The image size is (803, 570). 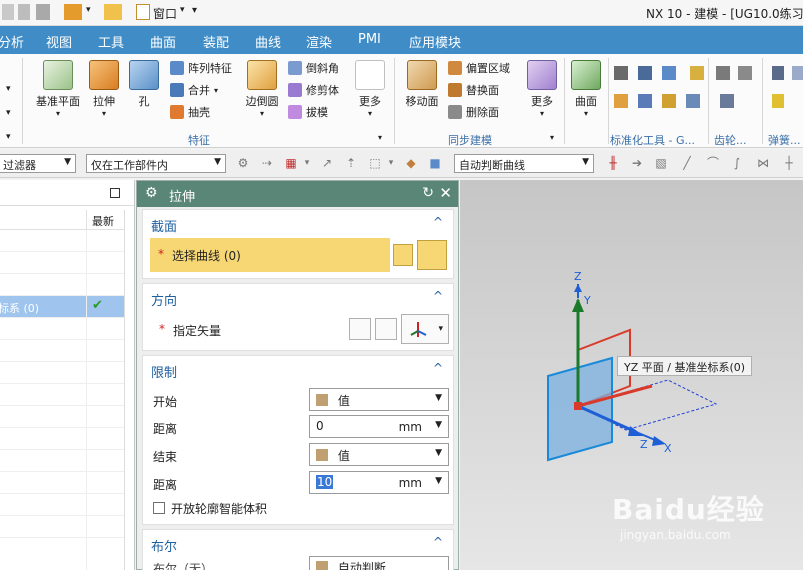 What do you see at coordinates (165, 13) in the screenshot?
I see `window-menu: 窗口` at bounding box center [165, 13].